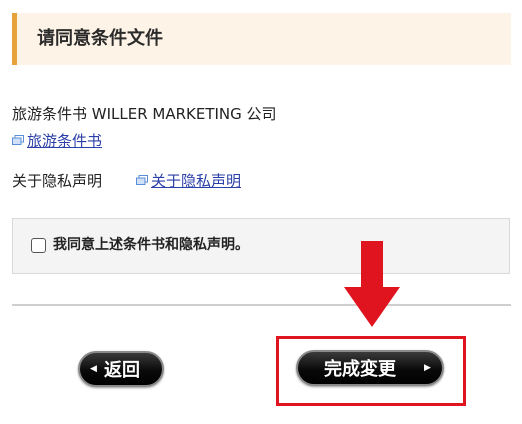  Describe the element at coordinates (261, 305) in the screenshot. I see `divider` at that location.